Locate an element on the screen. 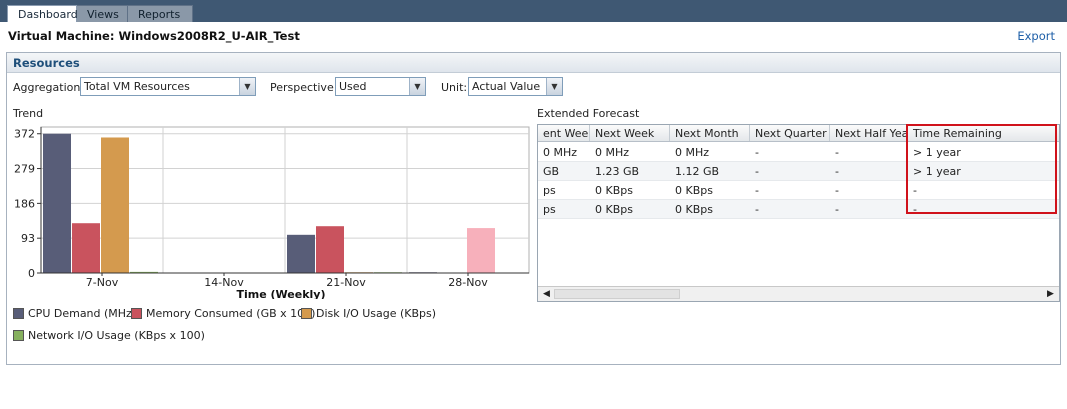  x-tick-label: 21-Nov is located at coordinates (346, 282).